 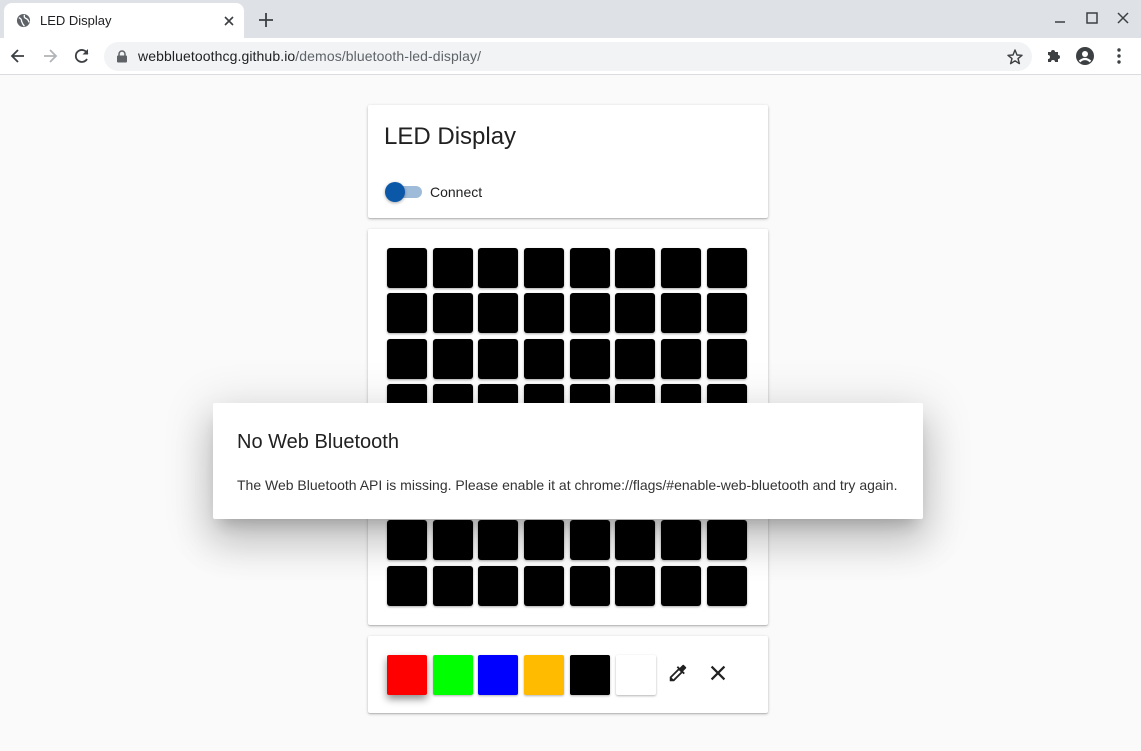 What do you see at coordinates (318, 442) in the screenshot?
I see `dialog-title: No Web Bluetooth` at bounding box center [318, 442].